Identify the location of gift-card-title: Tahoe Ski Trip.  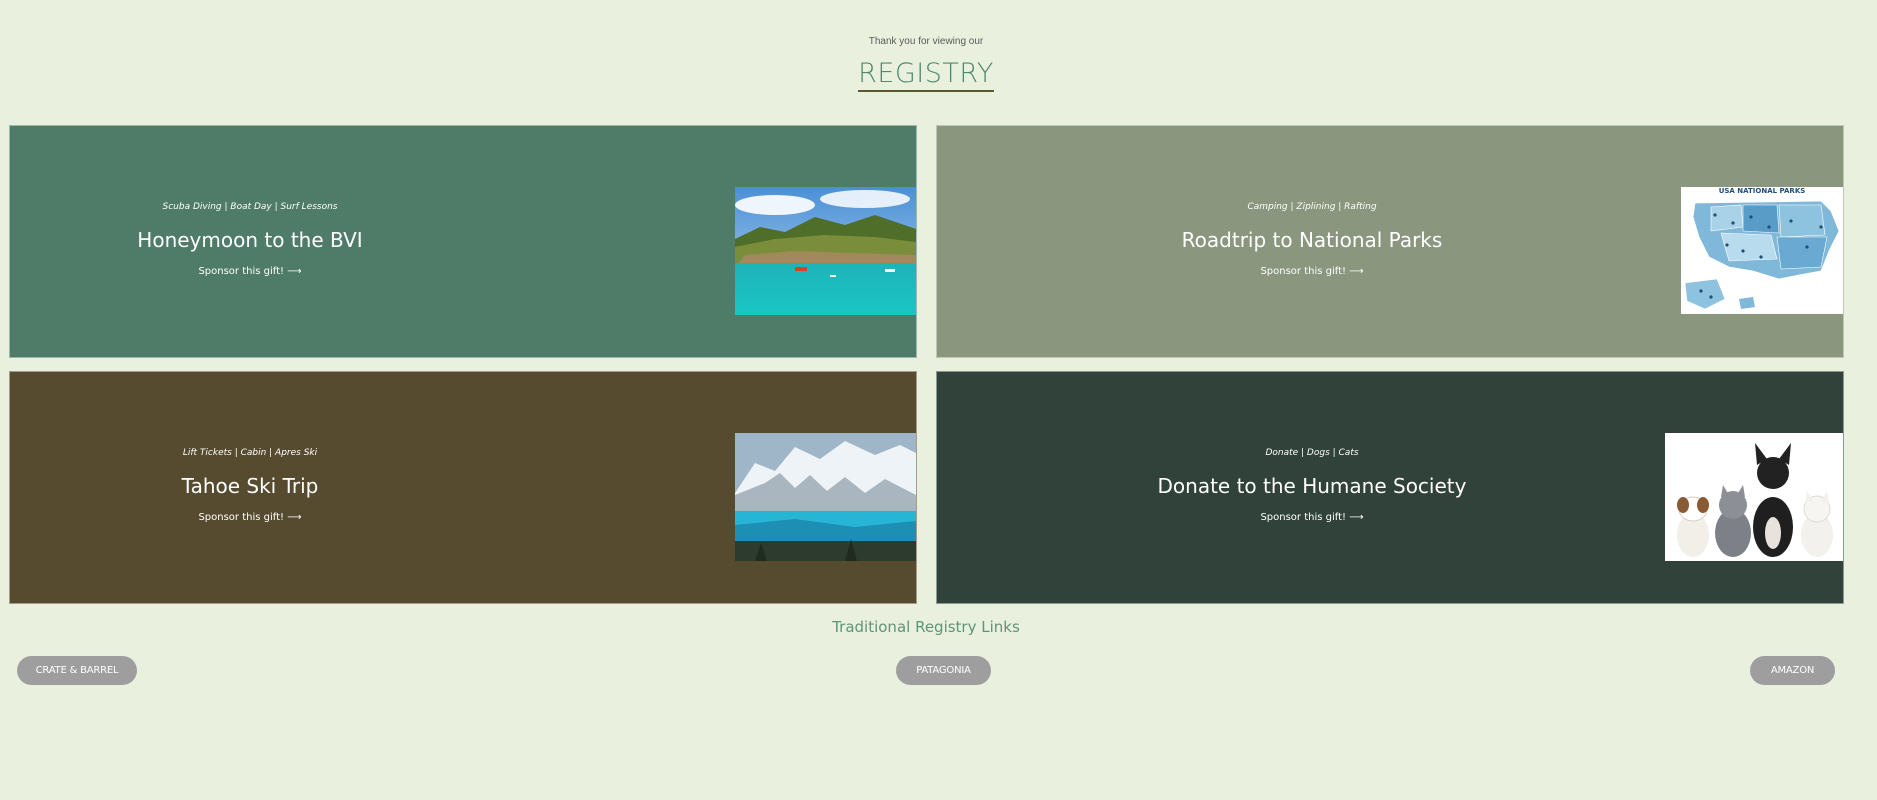
(250, 486).